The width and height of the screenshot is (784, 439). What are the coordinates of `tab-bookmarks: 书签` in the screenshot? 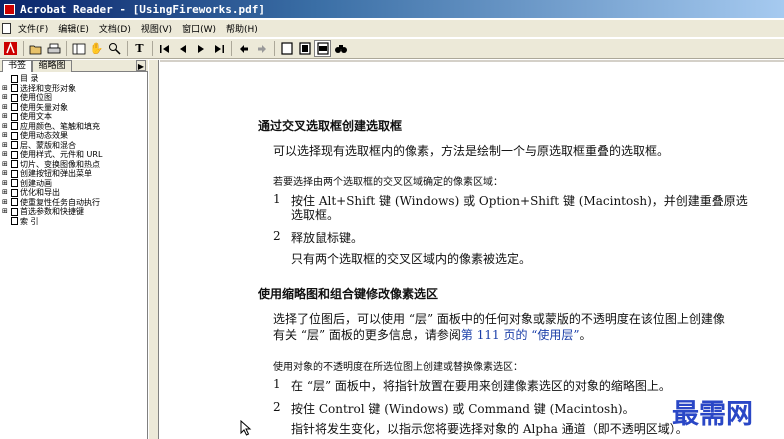 It's located at (17, 66).